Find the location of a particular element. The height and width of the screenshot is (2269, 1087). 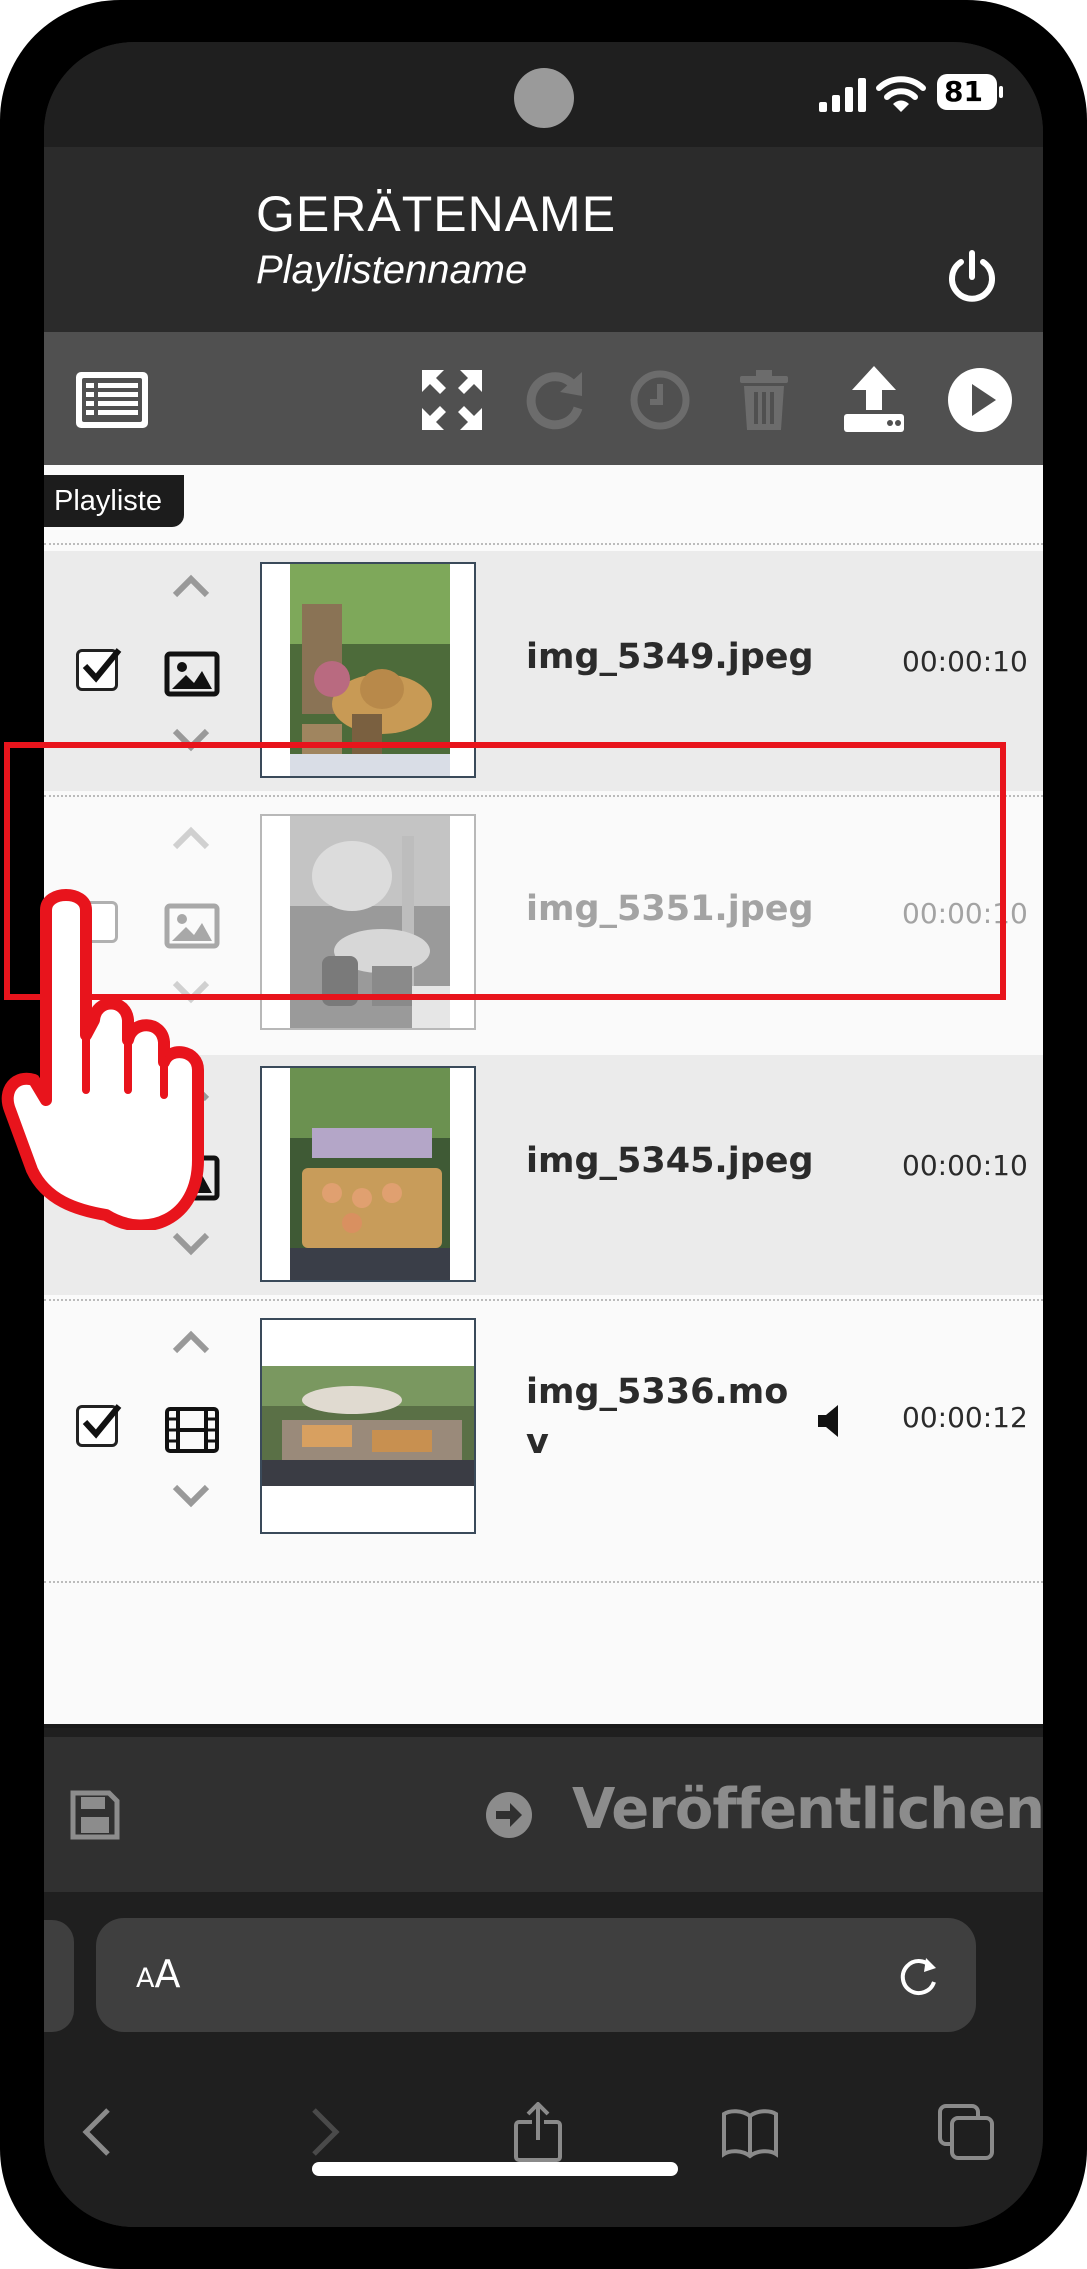

device-name: GERÄTENAME is located at coordinates (436, 214).